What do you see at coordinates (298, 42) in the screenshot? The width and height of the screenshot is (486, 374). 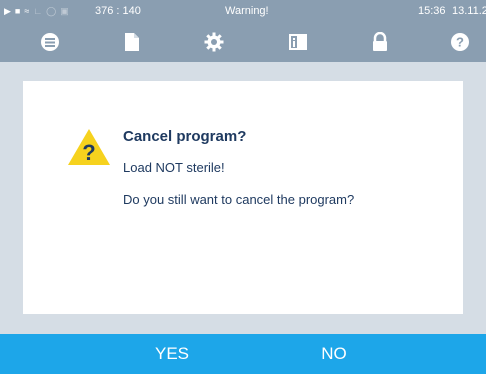 I see `info-icon` at bounding box center [298, 42].